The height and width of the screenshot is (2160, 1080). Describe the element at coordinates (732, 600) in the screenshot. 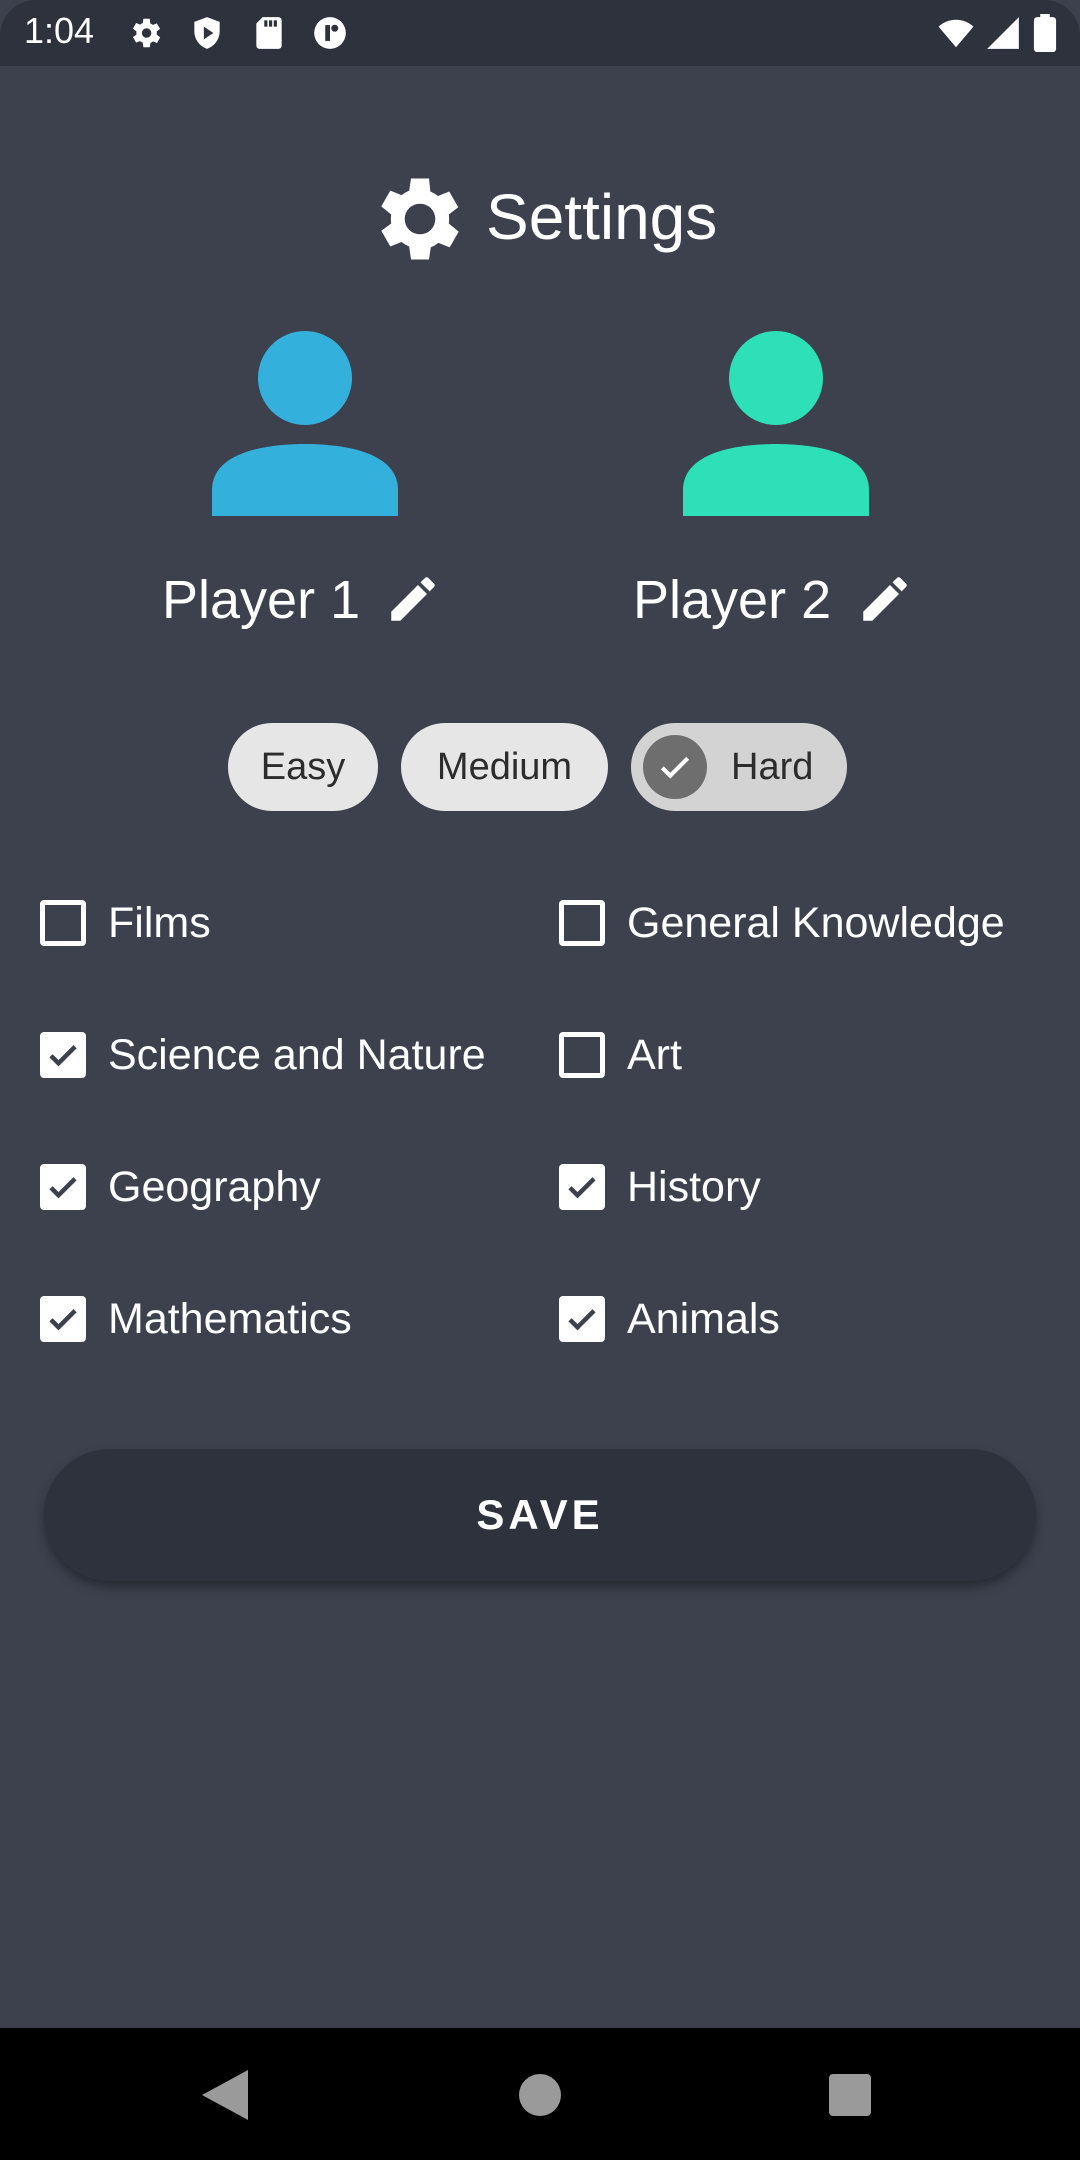

I see `player-2-name: Player 2` at that location.